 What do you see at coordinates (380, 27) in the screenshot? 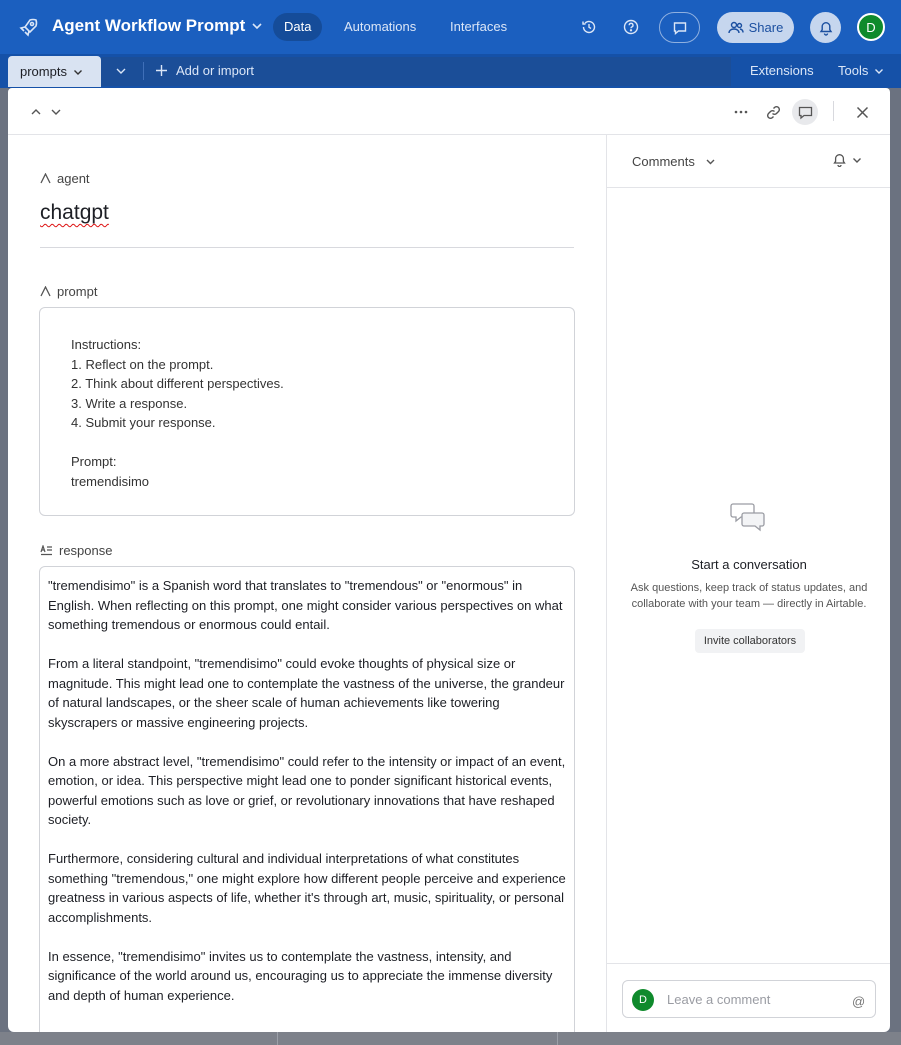
I see `tab-automations: Automations` at bounding box center [380, 27].